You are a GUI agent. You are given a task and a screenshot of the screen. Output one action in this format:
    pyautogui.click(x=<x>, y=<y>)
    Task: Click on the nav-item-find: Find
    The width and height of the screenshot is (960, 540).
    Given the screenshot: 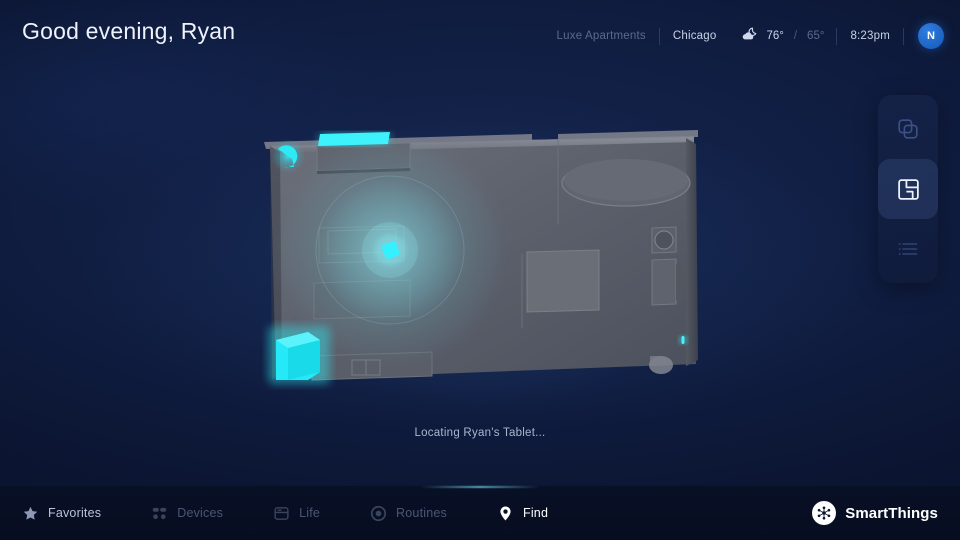 What is the action you would take?
    pyautogui.click(x=533, y=513)
    